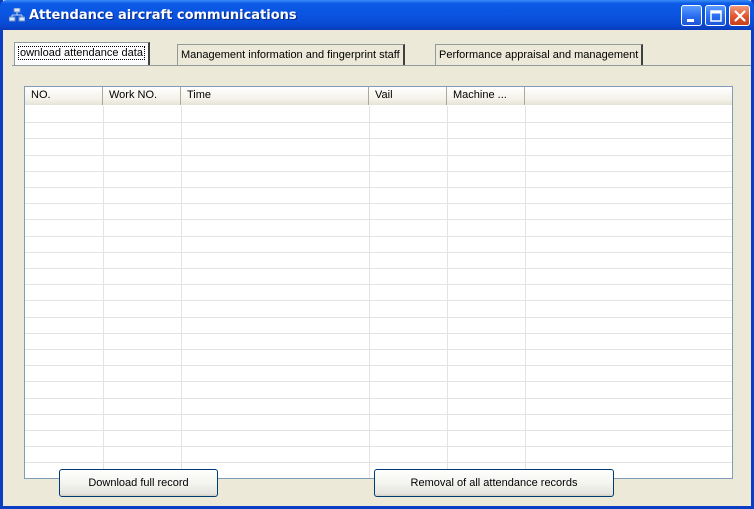 The height and width of the screenshot is (509, 754). What do you see at coordinates (628, 96) in the screenshot?
I see `column-header-filler` at bounding box center [628, 96].